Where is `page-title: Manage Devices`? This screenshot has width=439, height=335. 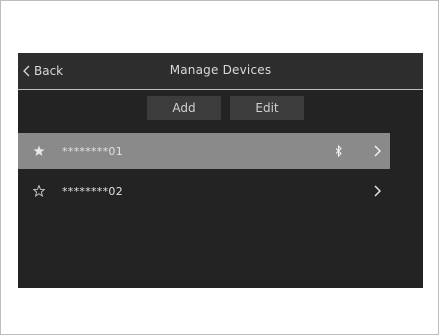
page-title: Manage Devices is located at coordinates (220, 70).